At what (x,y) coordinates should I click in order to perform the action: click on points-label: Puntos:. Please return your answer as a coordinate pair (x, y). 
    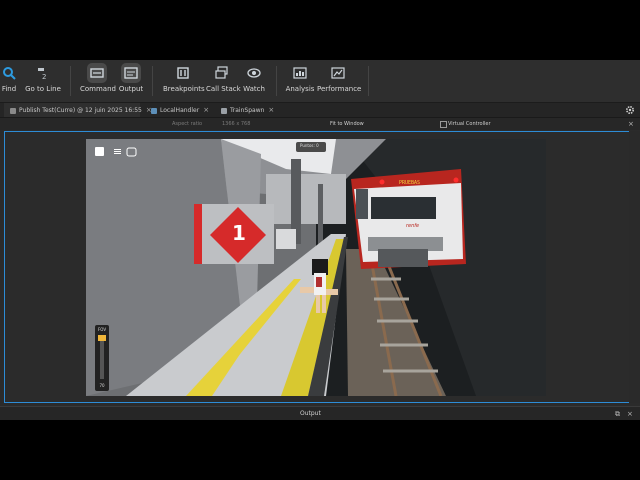
    Looking at the image, I should click on (307, 145).